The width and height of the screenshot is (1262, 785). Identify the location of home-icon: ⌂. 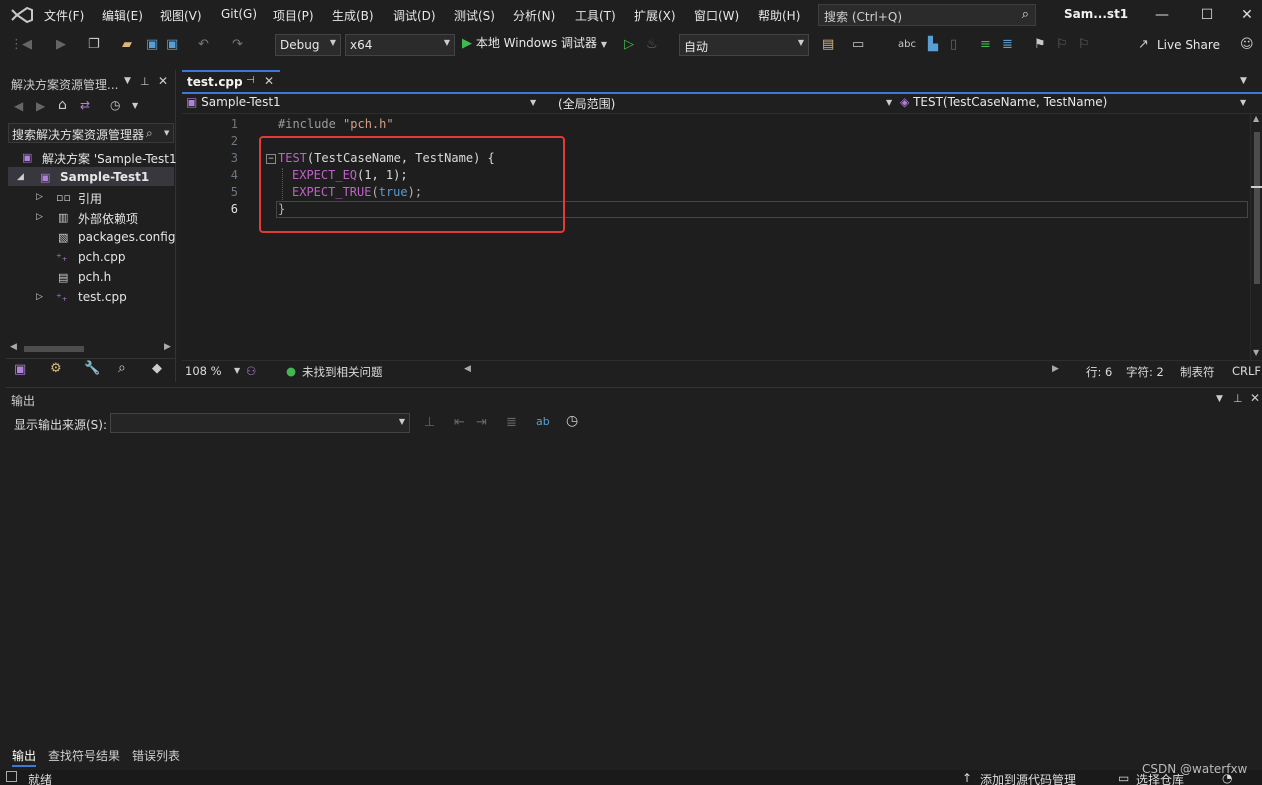
(62, 105).